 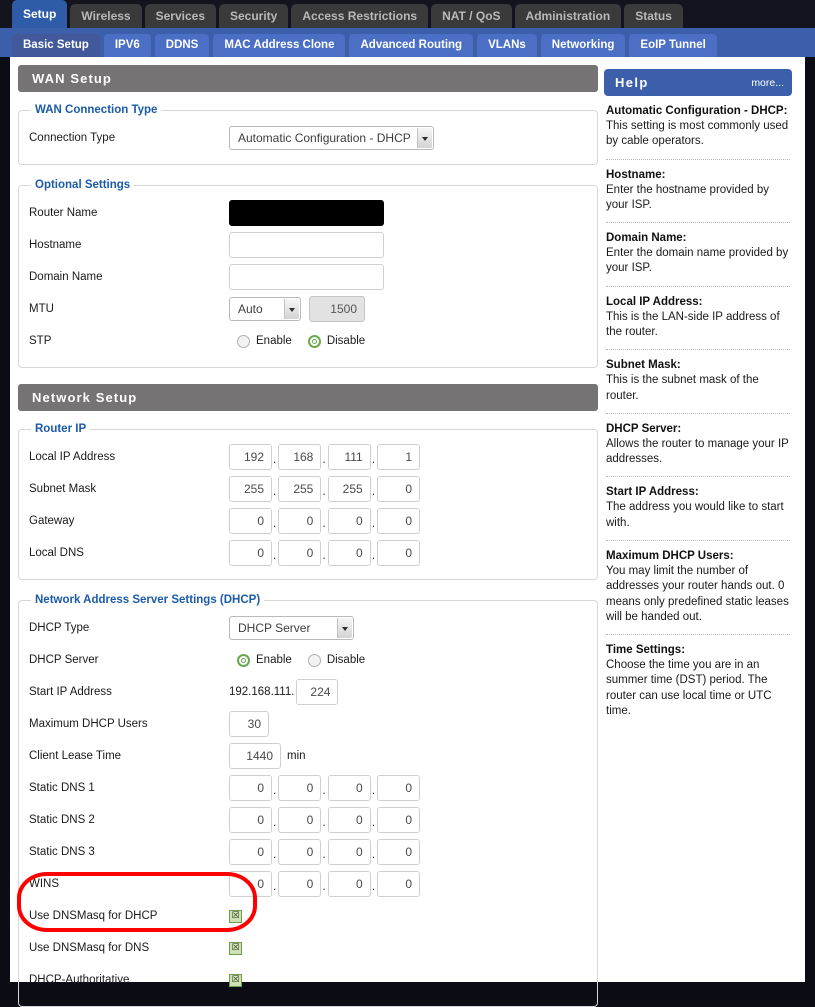 What do you see at coordinates (255, 756) in the screenshot?
I see `lease-time-input` at bounding box center [255, 756].